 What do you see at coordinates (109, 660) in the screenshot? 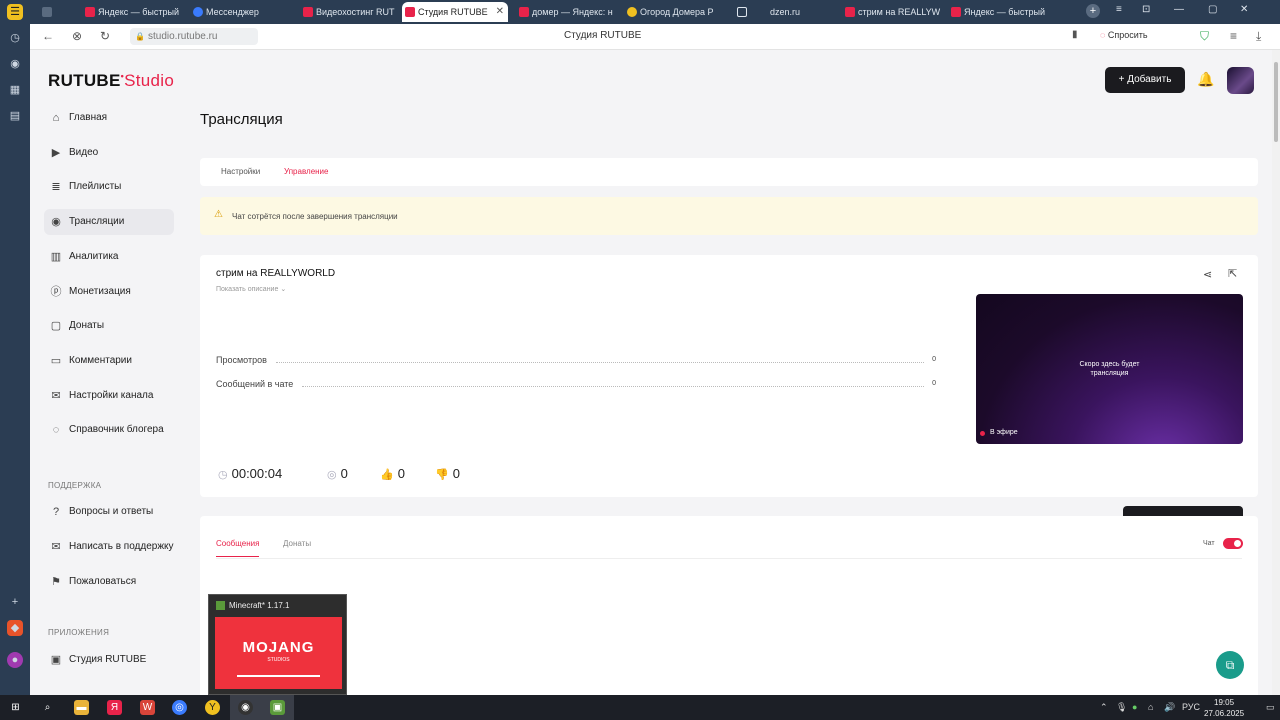
I see `sidebar-item-studio-app: ▣ Студия RUTUBE` at bounding box center [109, 660].